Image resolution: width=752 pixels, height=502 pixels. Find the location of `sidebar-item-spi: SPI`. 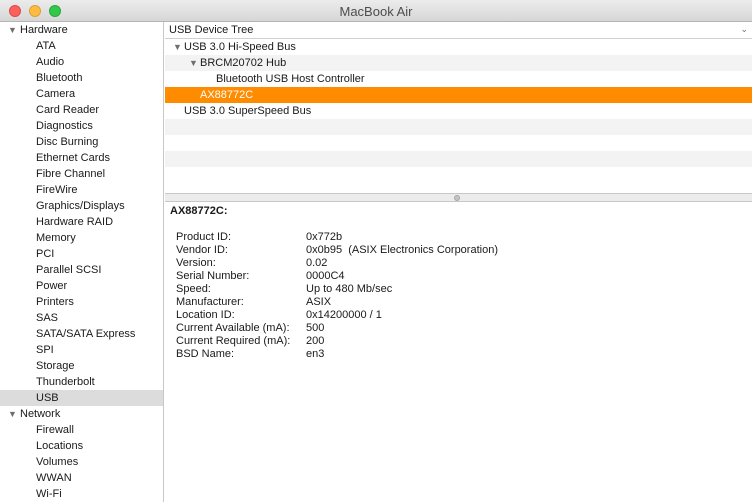

sidebar-item-spi: SPI is located at coordinates (81, 350).